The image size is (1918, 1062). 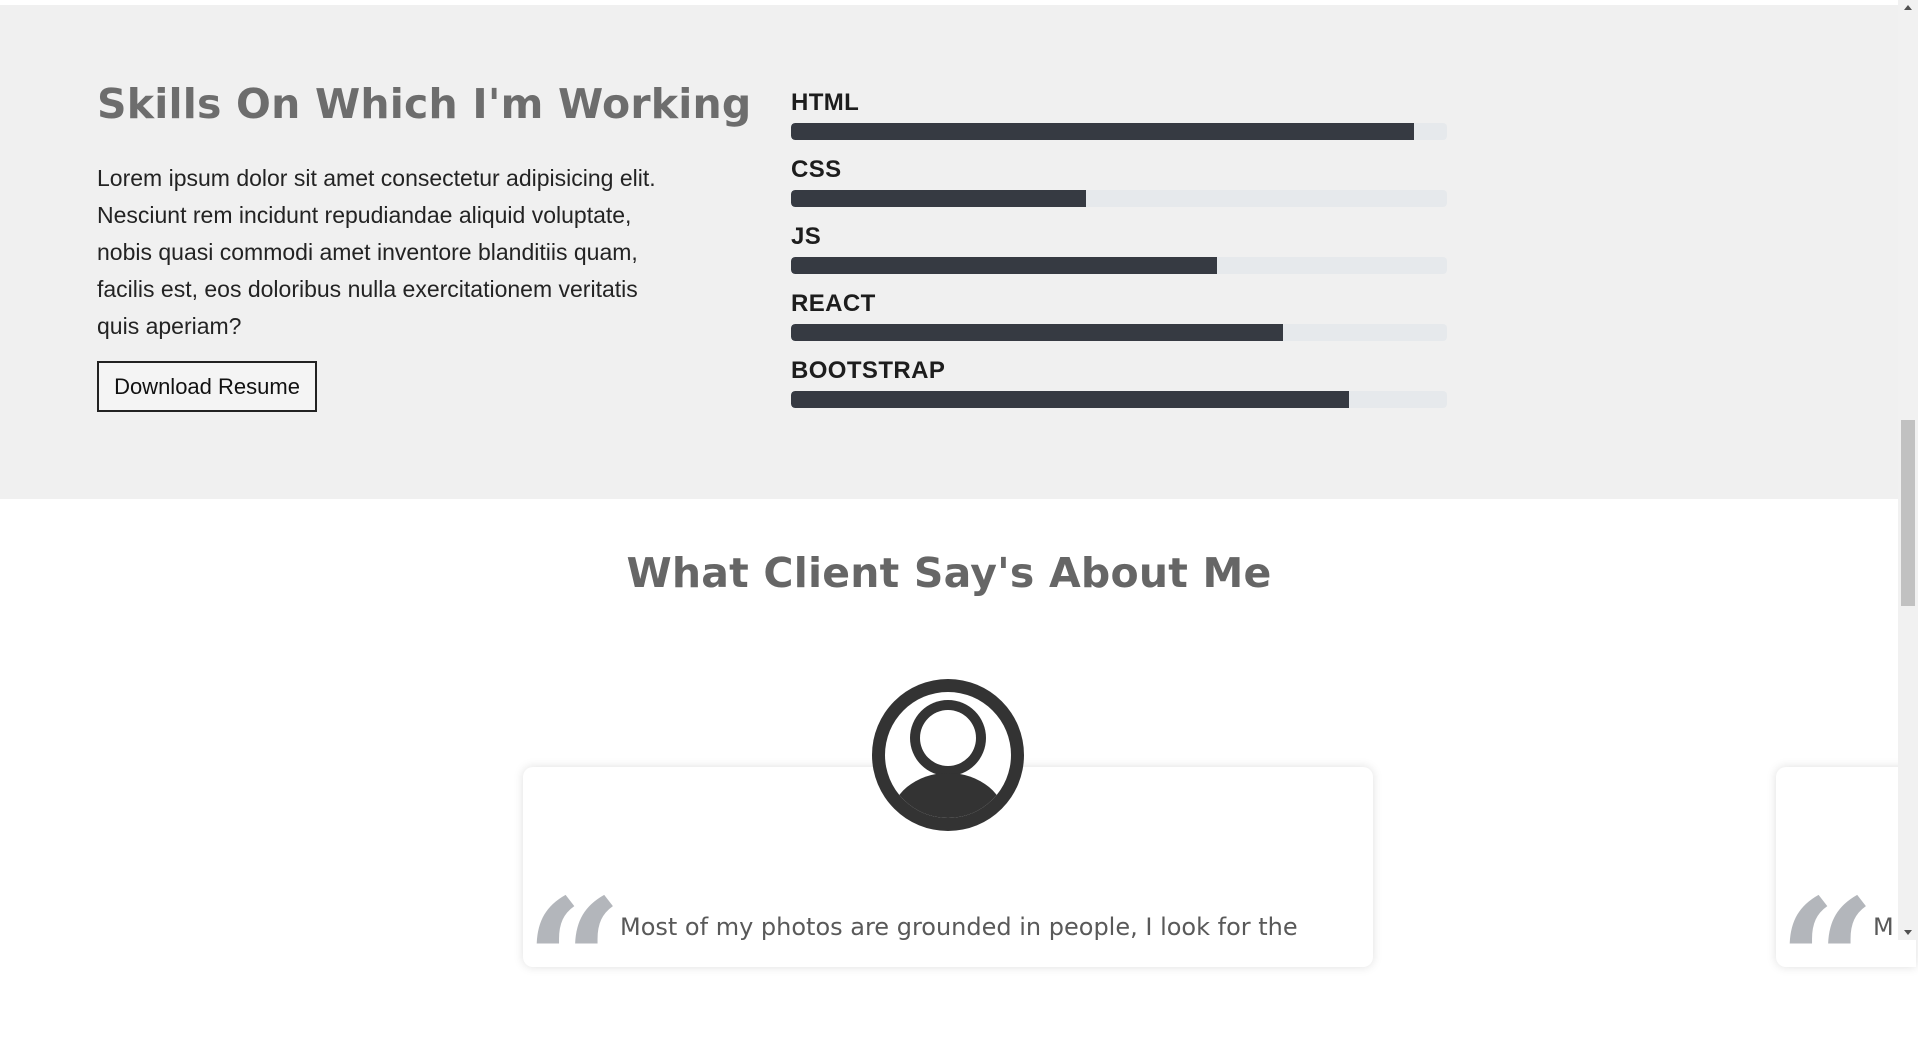 What do you see at coordinates (1119, 382) in the screenshot?
I see `skill-bootstrap: BOOTSTRAP` at bounding box center [1119, 382].